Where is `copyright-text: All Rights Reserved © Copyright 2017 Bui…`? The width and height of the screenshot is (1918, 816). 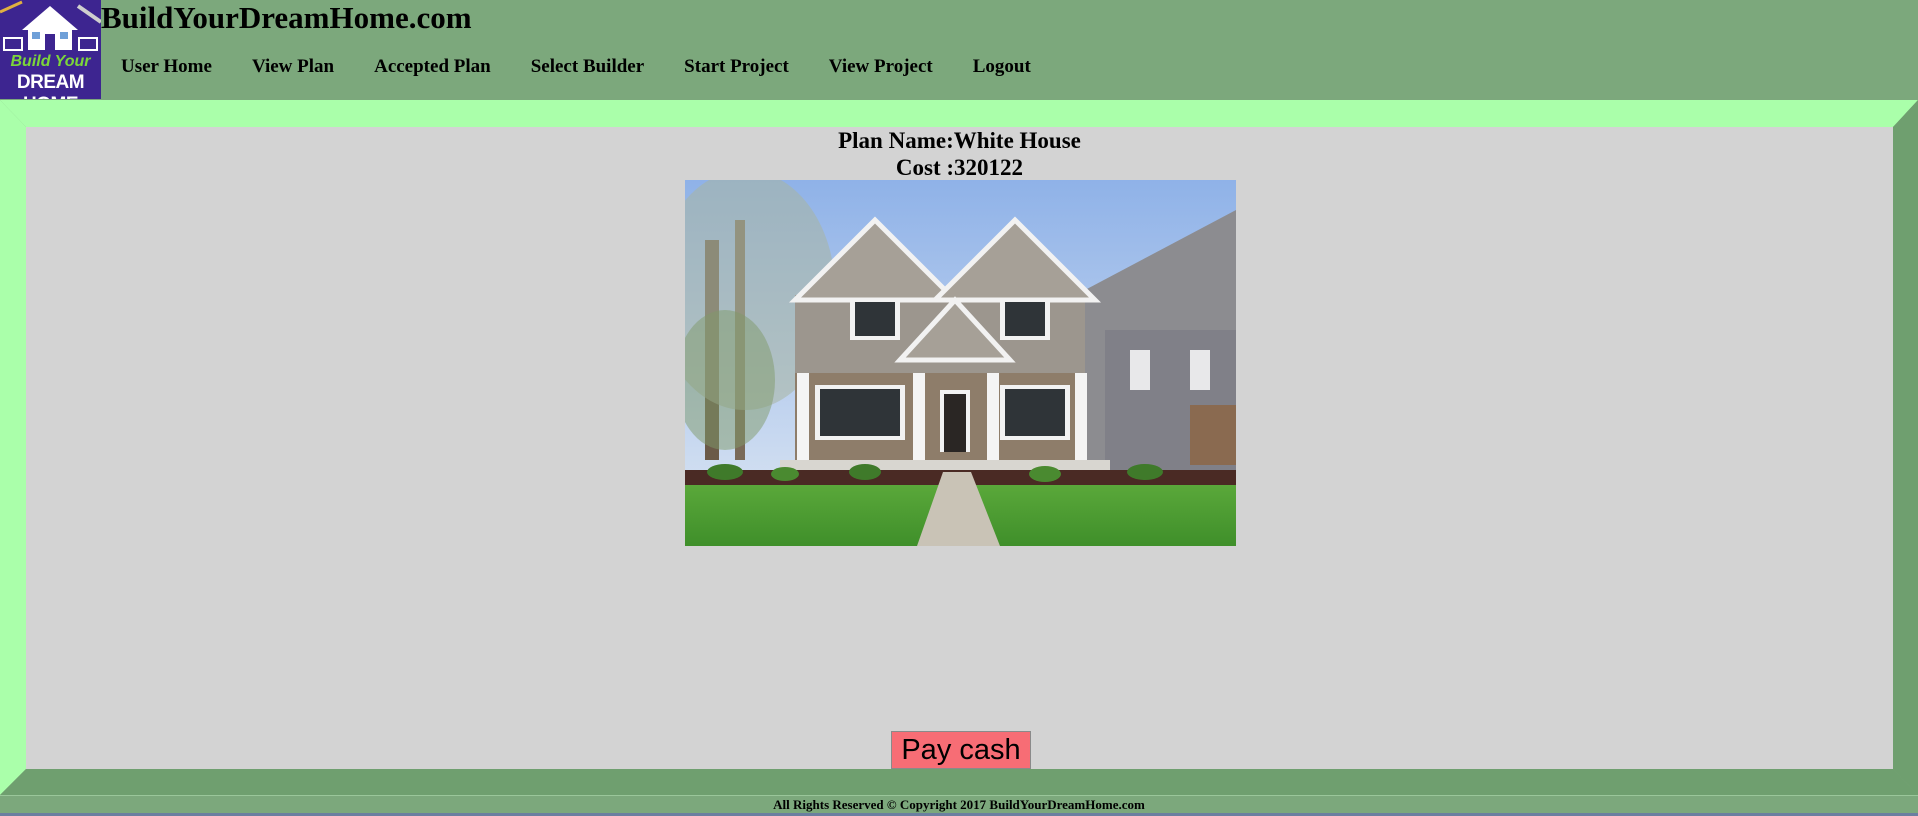 copyright-text: All Rights Reserved © Copyright 2017 Bui… is located at coordinates (959, 804).